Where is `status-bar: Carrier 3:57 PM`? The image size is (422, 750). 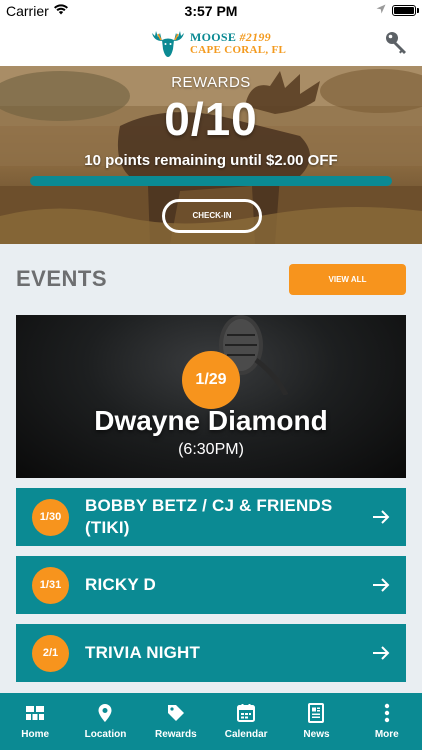 status-bar: Carrier 3:57 PM is located at coordinates (211, 11).